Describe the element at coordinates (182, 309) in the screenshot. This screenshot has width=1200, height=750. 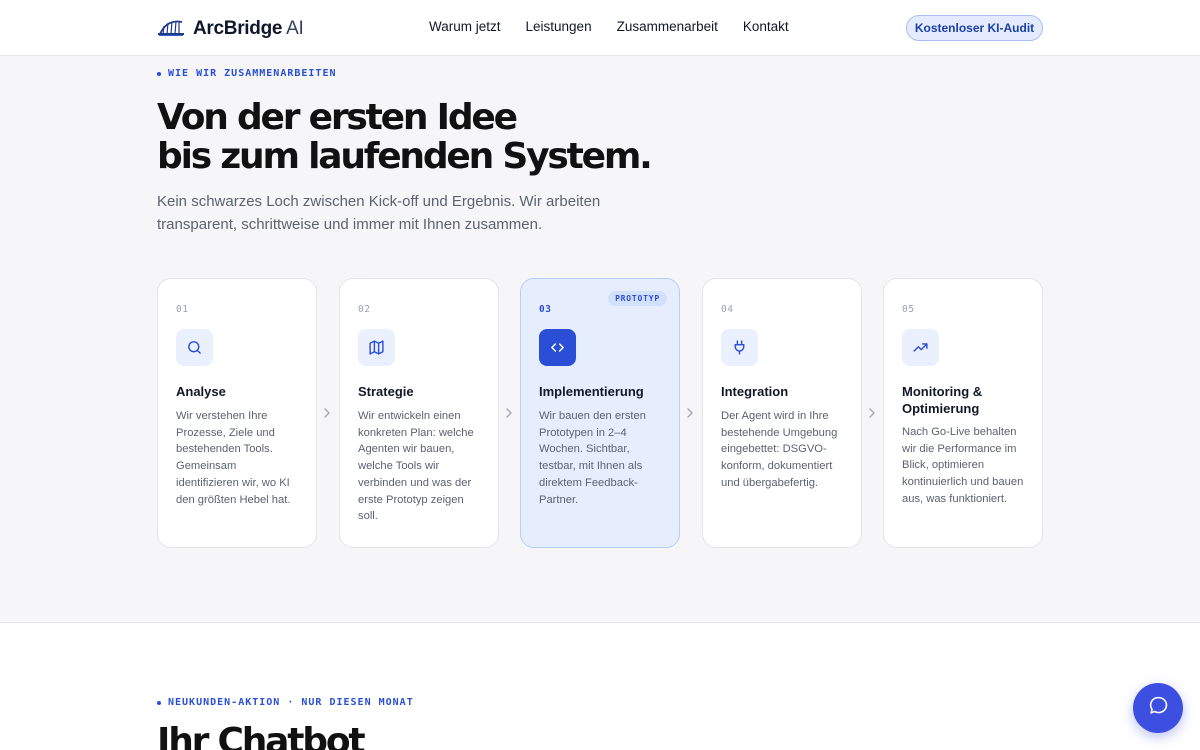
I see `step-number: 01` at that location.